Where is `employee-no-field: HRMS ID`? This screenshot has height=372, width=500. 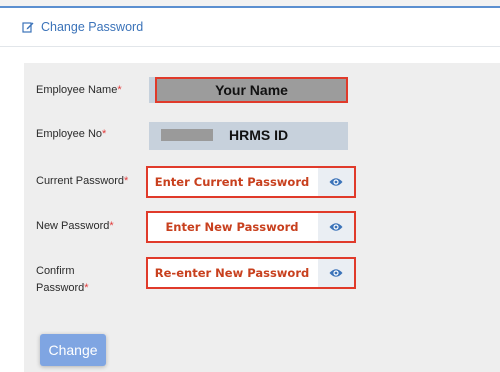
employee-no-field: HRMS ID is located at coordinates (248, 136).